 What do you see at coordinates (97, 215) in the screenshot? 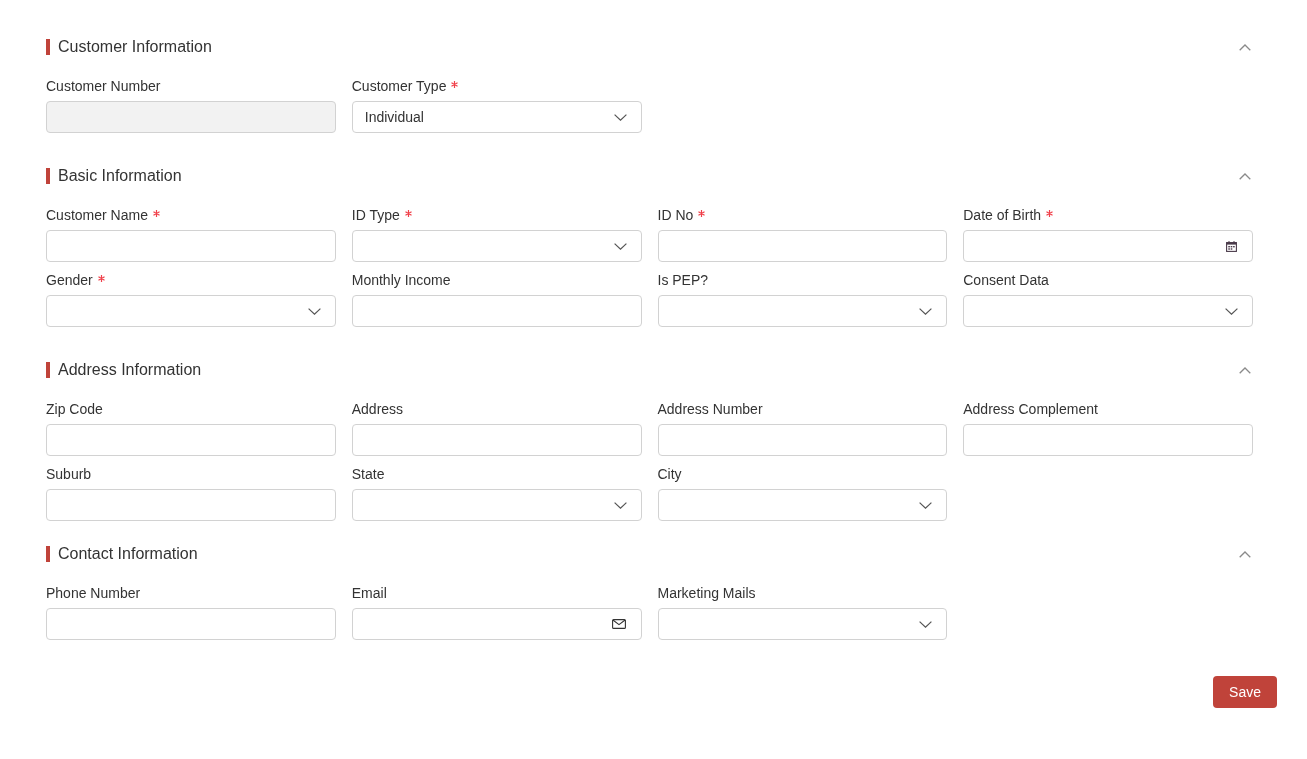
I see `field-label: Customer Name` at bounding box center [97, 215].